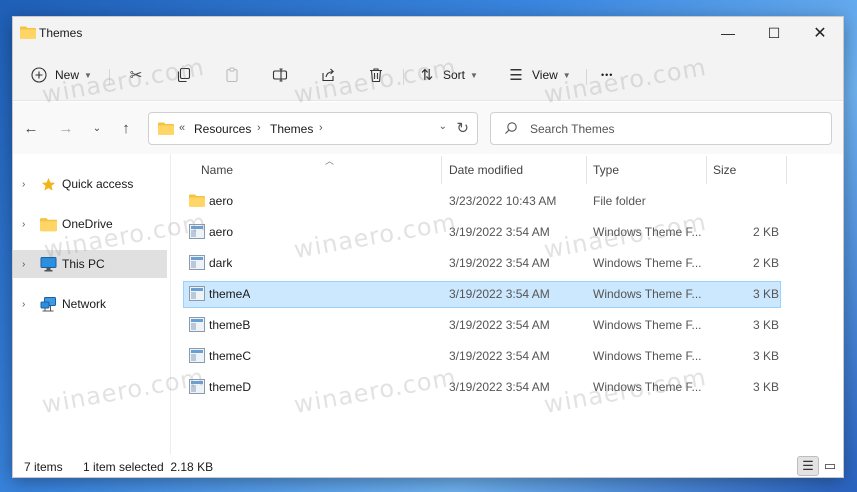 Image resolution: width=857 pixels, height=492 pixels. Describe the element at coordinates (230, 356) in the screenshot. I see `file-name: themeC` at that location.